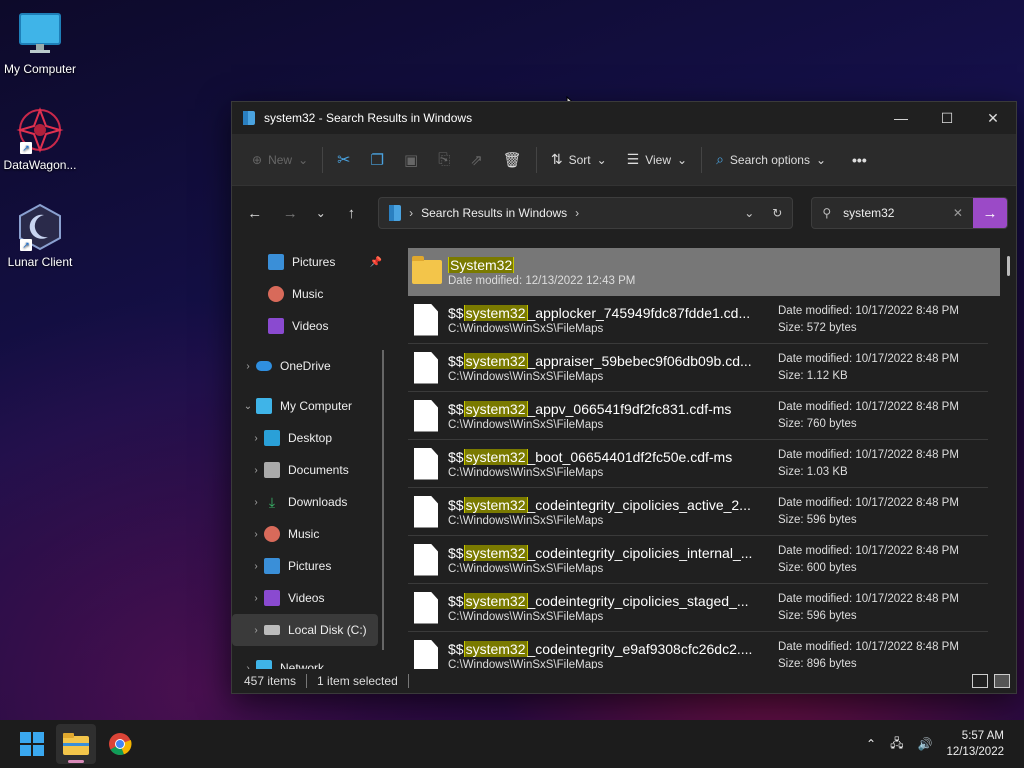 This screenshot has height=768, width=1024. Describe the element at coordinates (586, 213) in the screenshot. I see `address-bar: › Search Results in Windows › ⌄ ↻` at that location.